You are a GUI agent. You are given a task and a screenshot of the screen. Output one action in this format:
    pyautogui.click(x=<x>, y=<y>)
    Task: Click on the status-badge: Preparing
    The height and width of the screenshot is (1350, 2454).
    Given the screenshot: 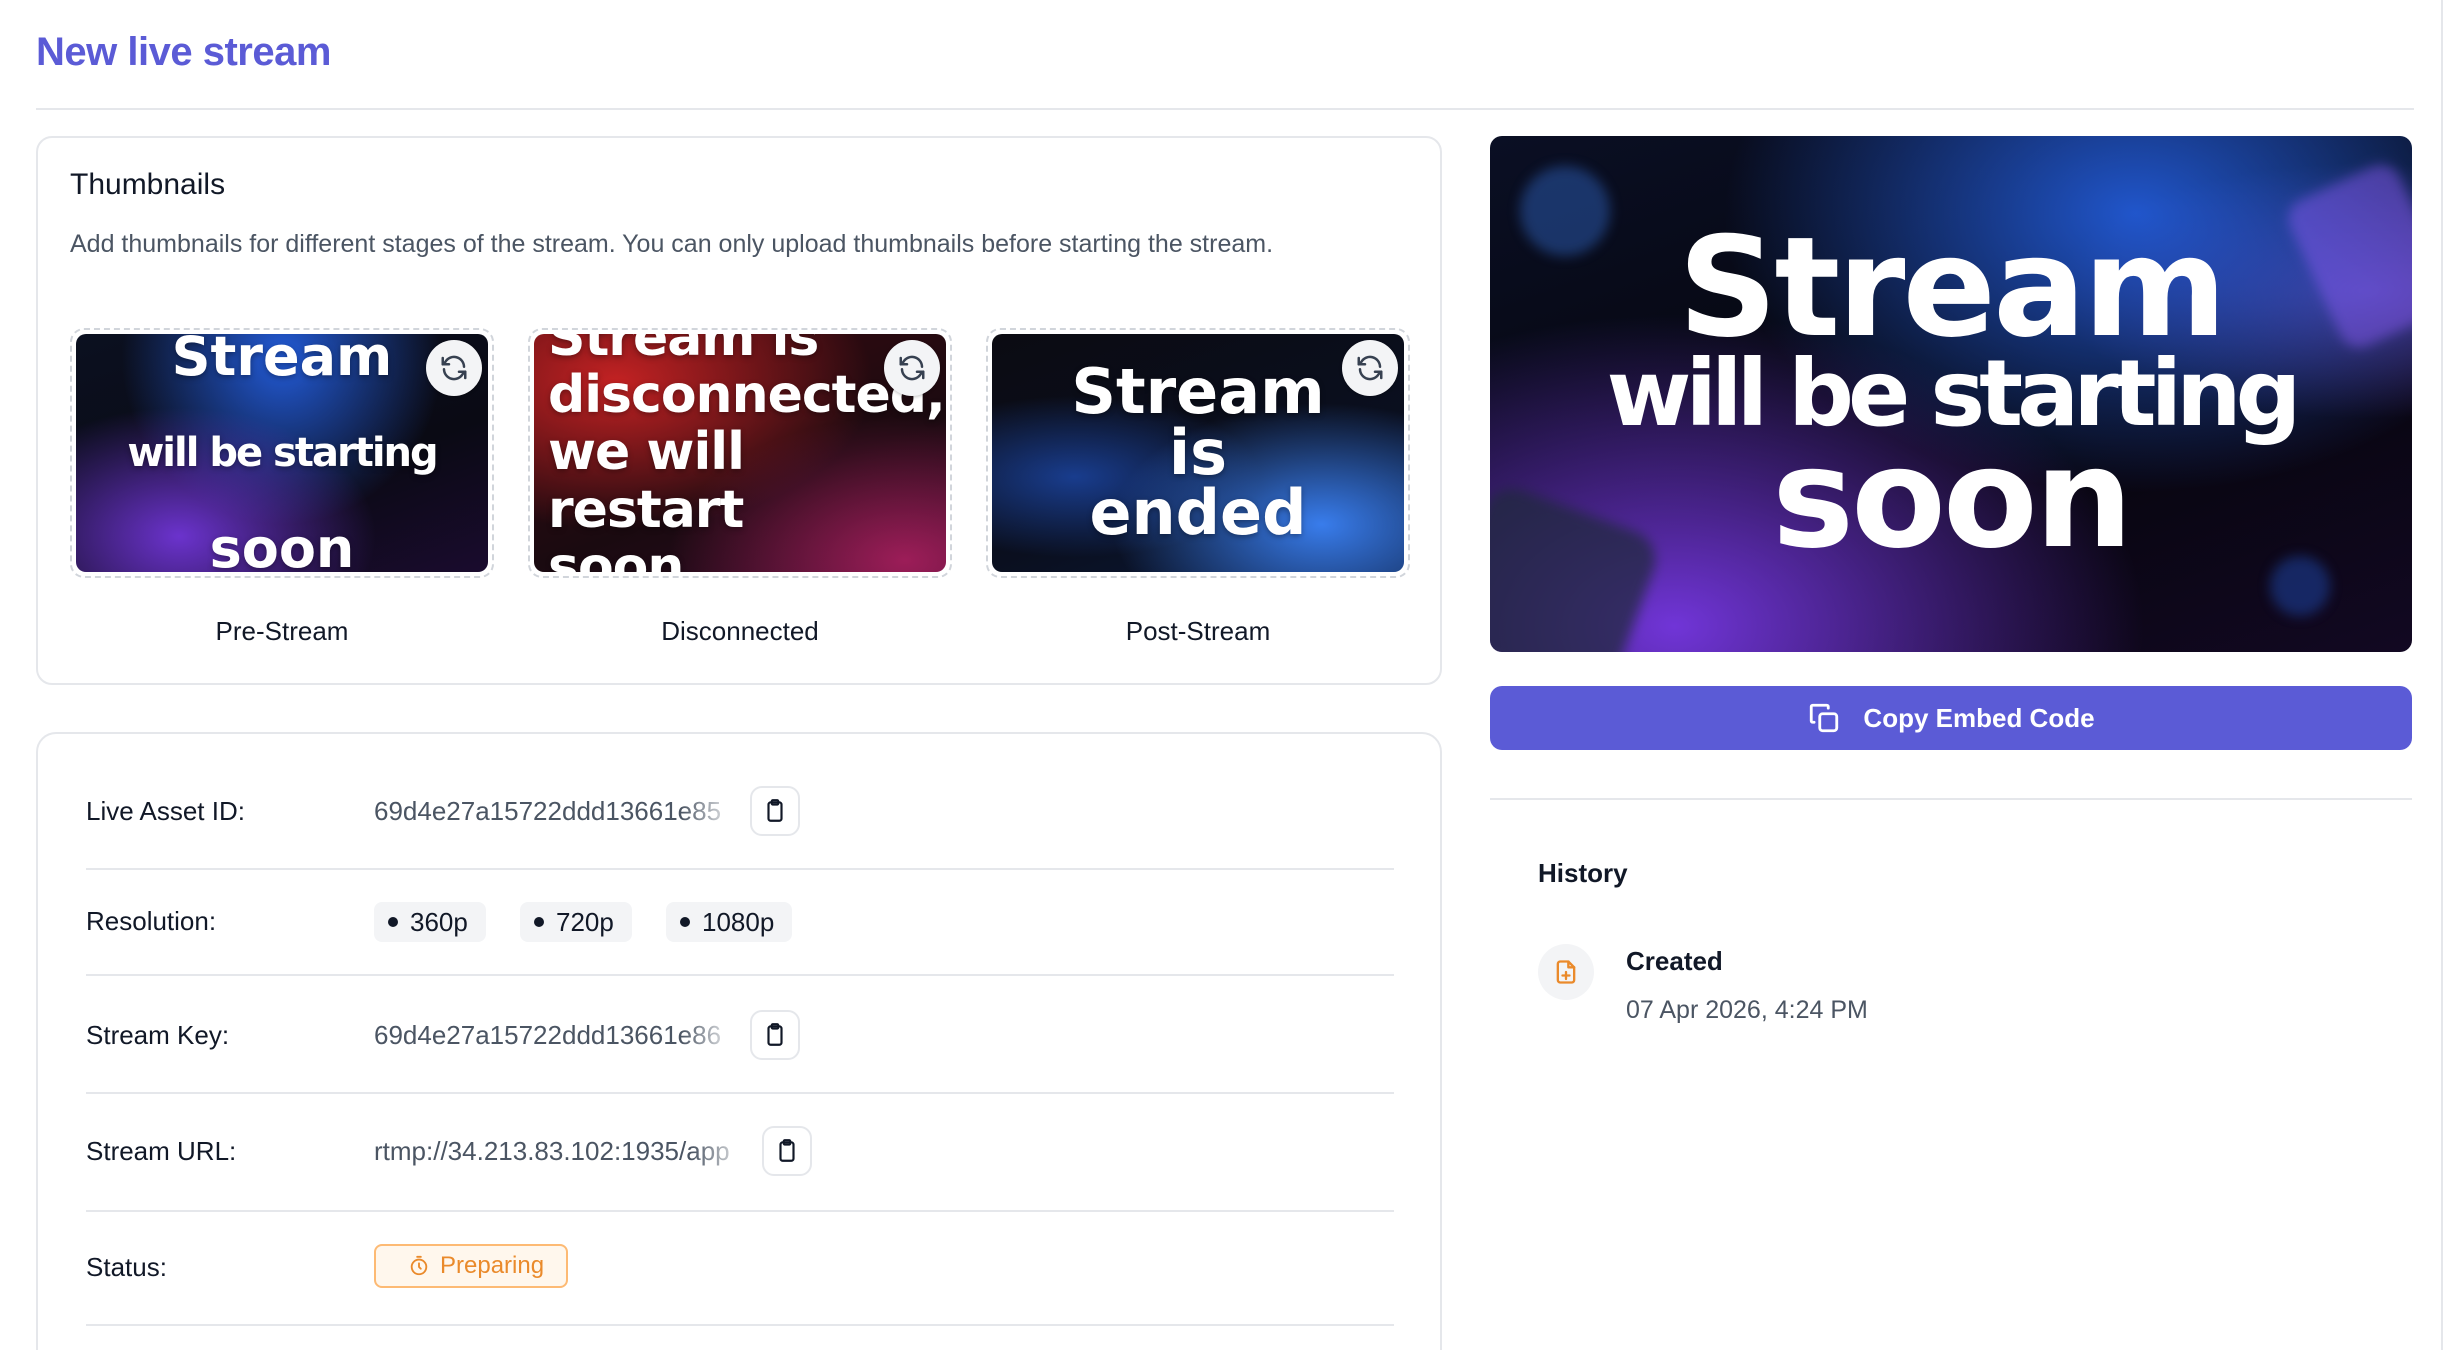 What is the action you would take?
    pyautogui.click(x=471, y=1266)
    